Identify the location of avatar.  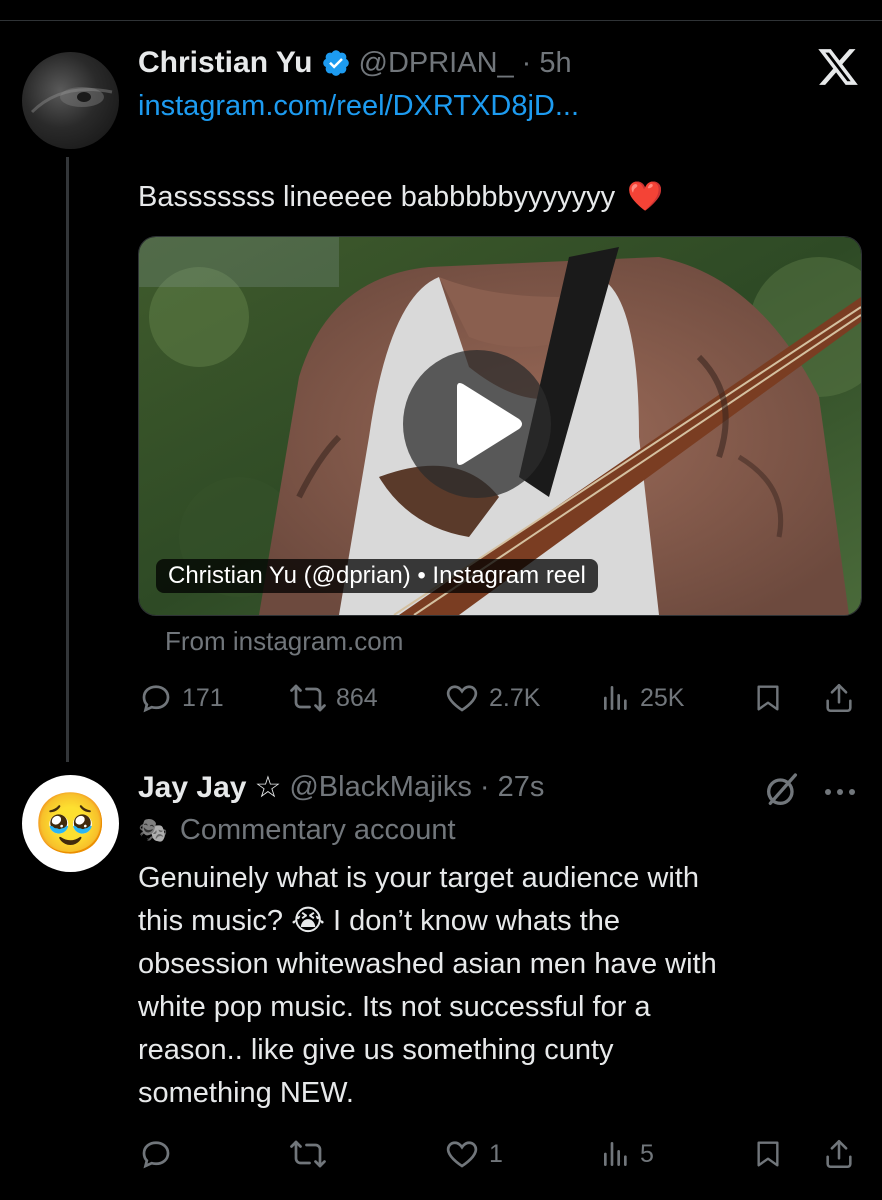
(70, 100).